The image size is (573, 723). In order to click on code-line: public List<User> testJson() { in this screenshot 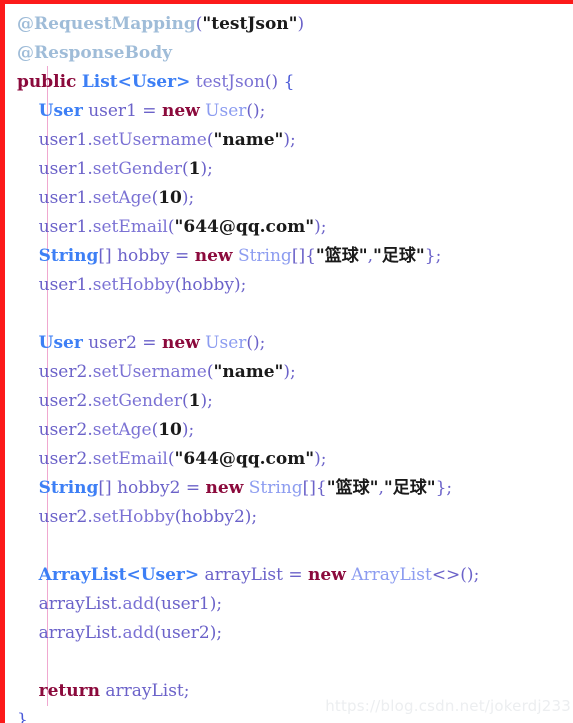, I will do `click(248, 82)`.